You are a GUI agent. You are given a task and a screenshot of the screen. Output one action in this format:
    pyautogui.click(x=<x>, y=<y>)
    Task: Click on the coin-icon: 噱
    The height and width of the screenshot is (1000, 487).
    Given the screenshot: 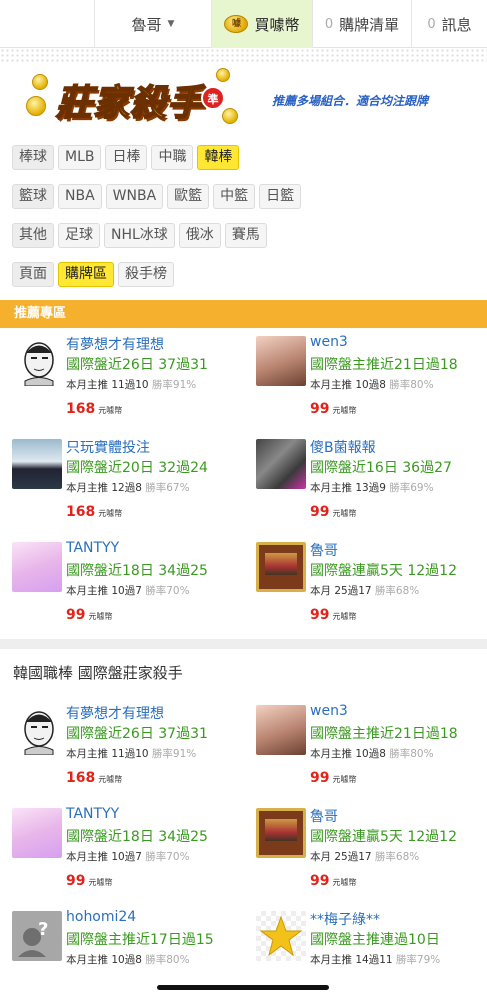 What is the action you would take?
    pyautogui.click(x=236, y=24)
    